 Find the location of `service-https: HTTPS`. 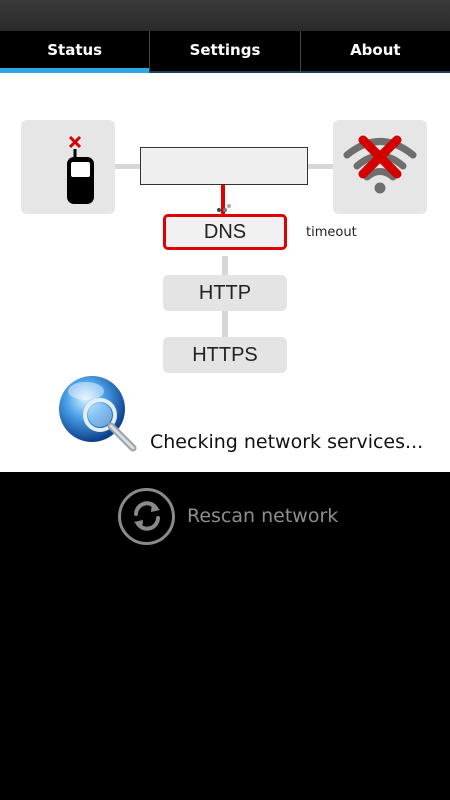

service-https: HTTPS is located at coordinates (225, 355).